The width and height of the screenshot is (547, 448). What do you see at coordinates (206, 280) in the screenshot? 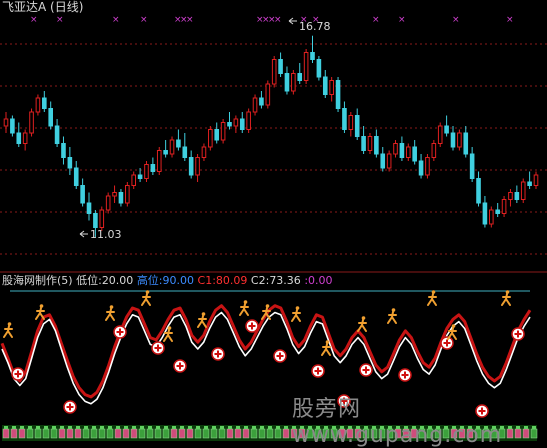
I see `c1-label: C1:` at bounding box center [206, 280].